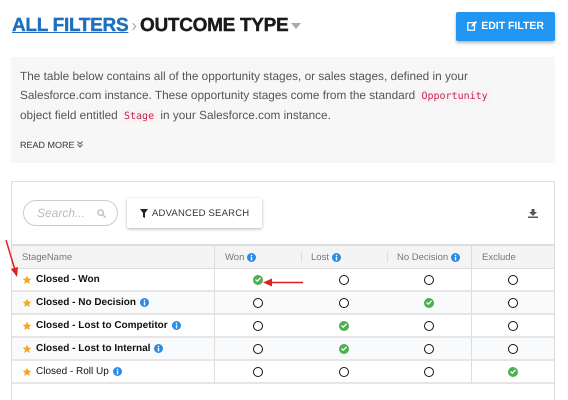 Image resolution: width=568 pixels, height=400 pixels. What do you see at coordinates (499, 257) in the screenshot?
I see `column-header: Exclude` at bounding box center [499, 257].